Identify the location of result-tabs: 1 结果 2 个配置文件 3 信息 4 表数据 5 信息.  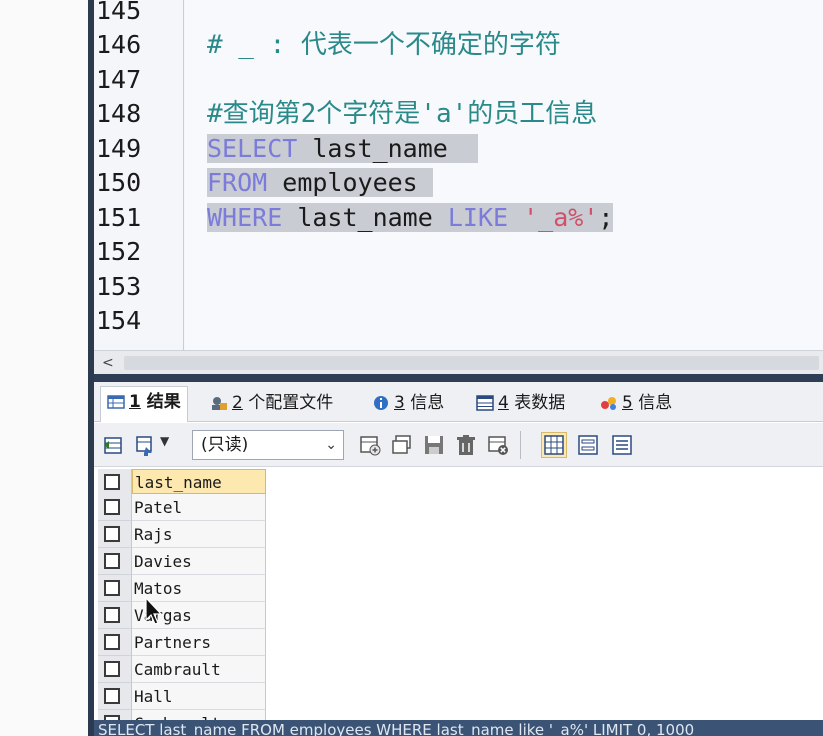
(458, 402).